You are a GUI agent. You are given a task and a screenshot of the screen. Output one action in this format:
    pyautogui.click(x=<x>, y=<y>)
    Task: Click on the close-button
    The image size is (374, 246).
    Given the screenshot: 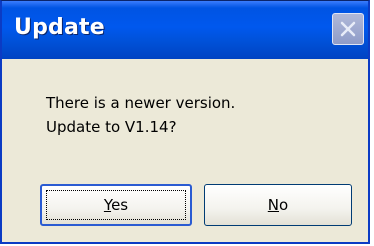 What is the action you would take?
    pyautogui.click(x=348, y=29)
    